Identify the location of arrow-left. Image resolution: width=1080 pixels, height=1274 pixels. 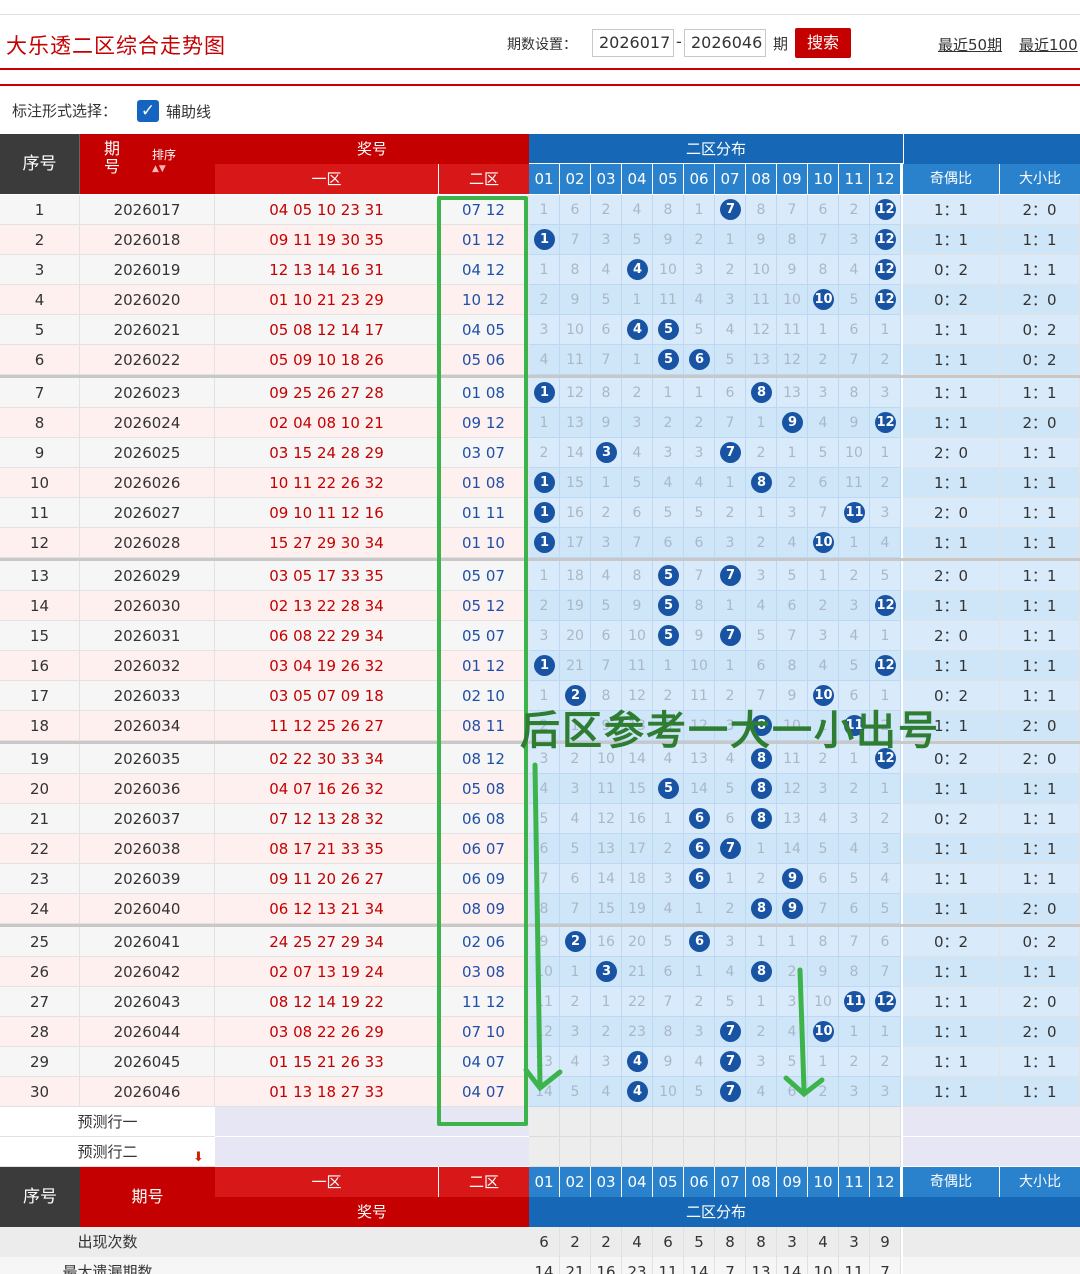
(543, 927).